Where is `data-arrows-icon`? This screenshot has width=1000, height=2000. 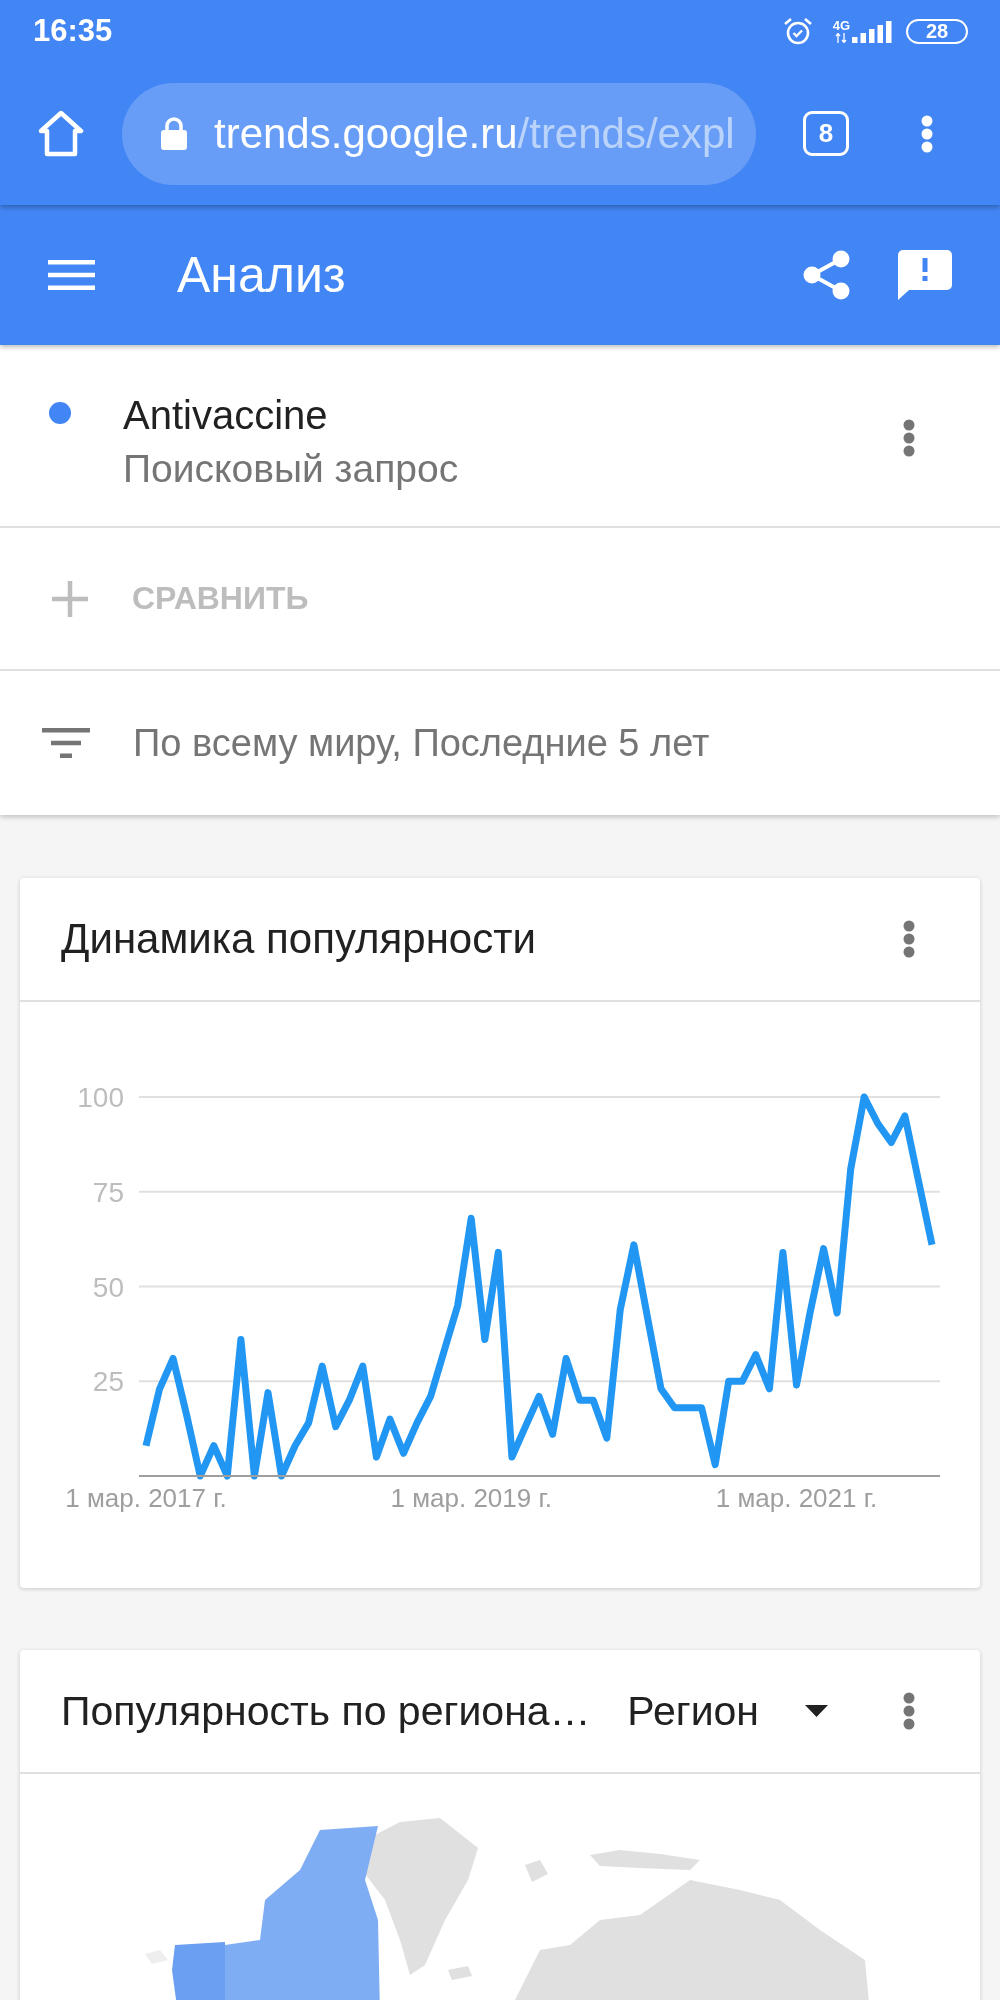 data-arrows-icon is located at coordinates (841, 38).